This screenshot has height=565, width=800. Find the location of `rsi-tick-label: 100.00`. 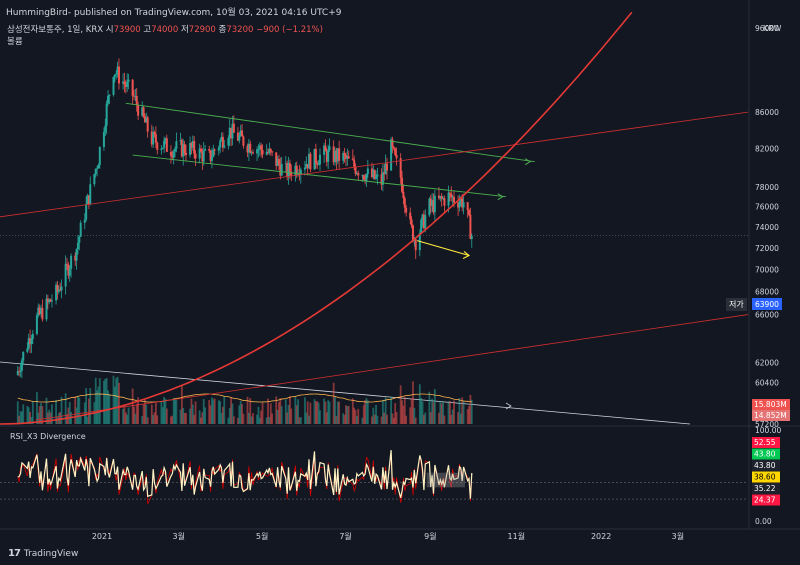

rsi-tick-label: 100.00 is located at coordinates (768, 430).